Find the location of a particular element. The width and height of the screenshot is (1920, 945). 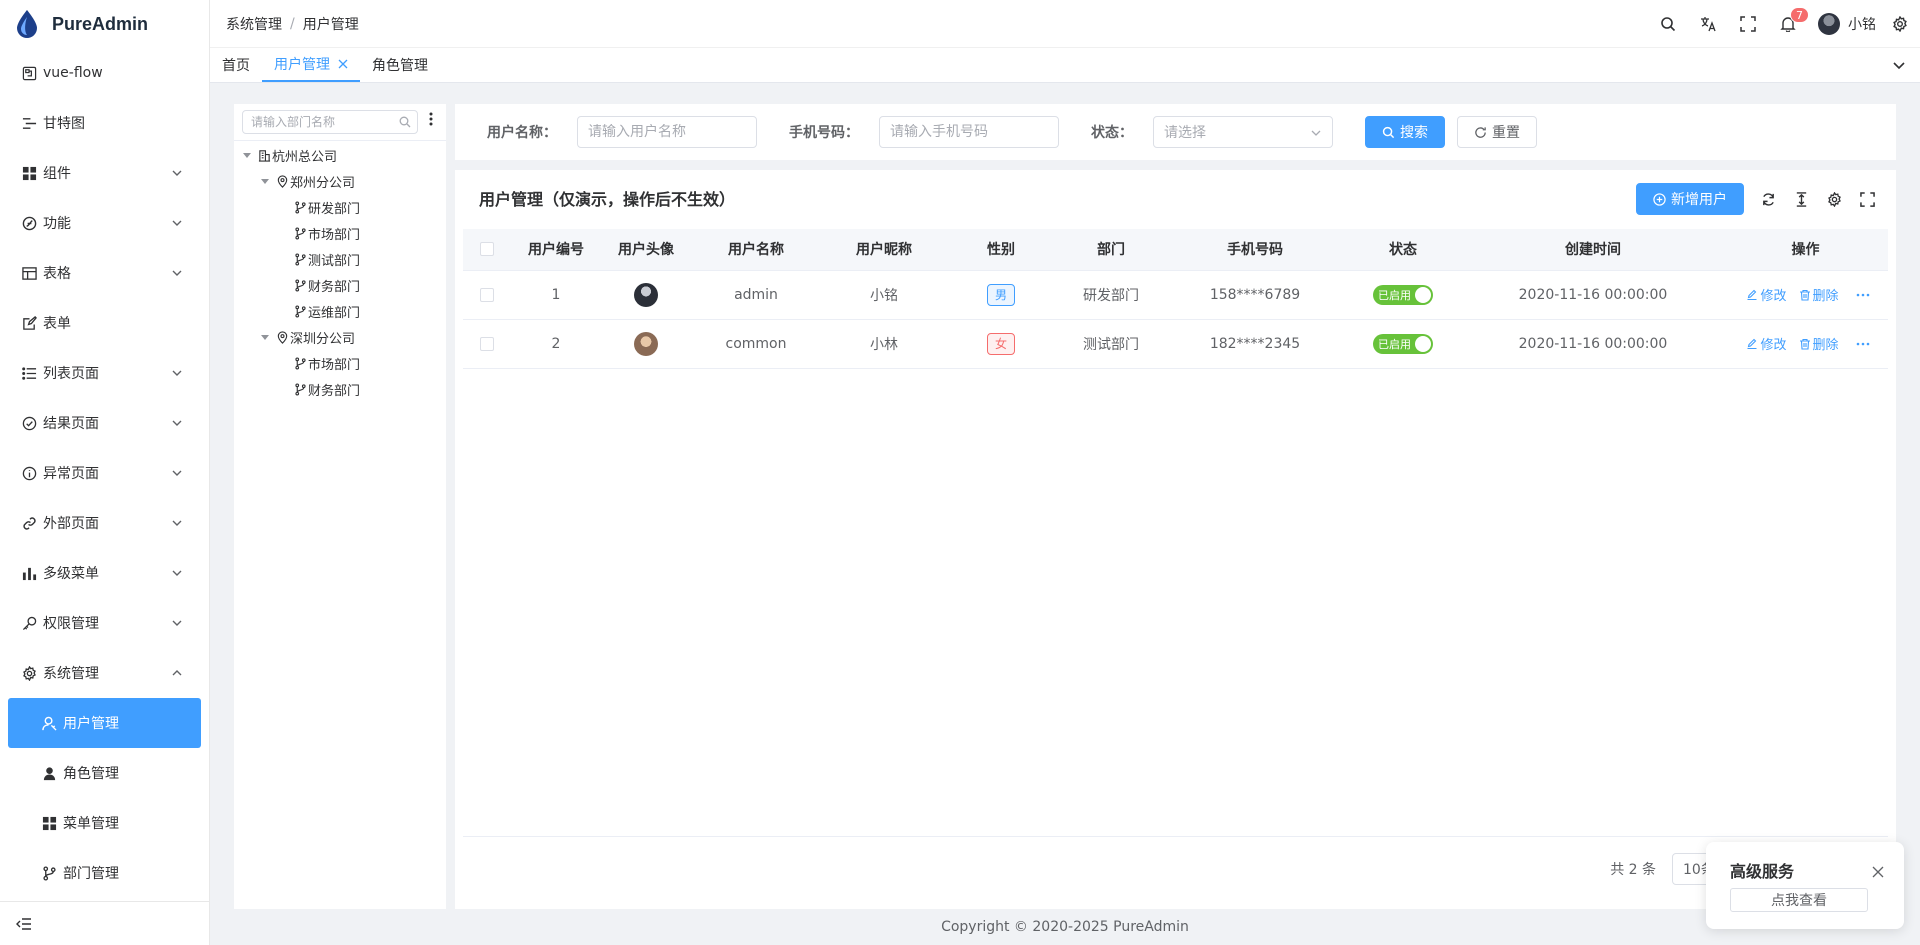

service-title: 高级服务 is located at coordinates (1762, 871).